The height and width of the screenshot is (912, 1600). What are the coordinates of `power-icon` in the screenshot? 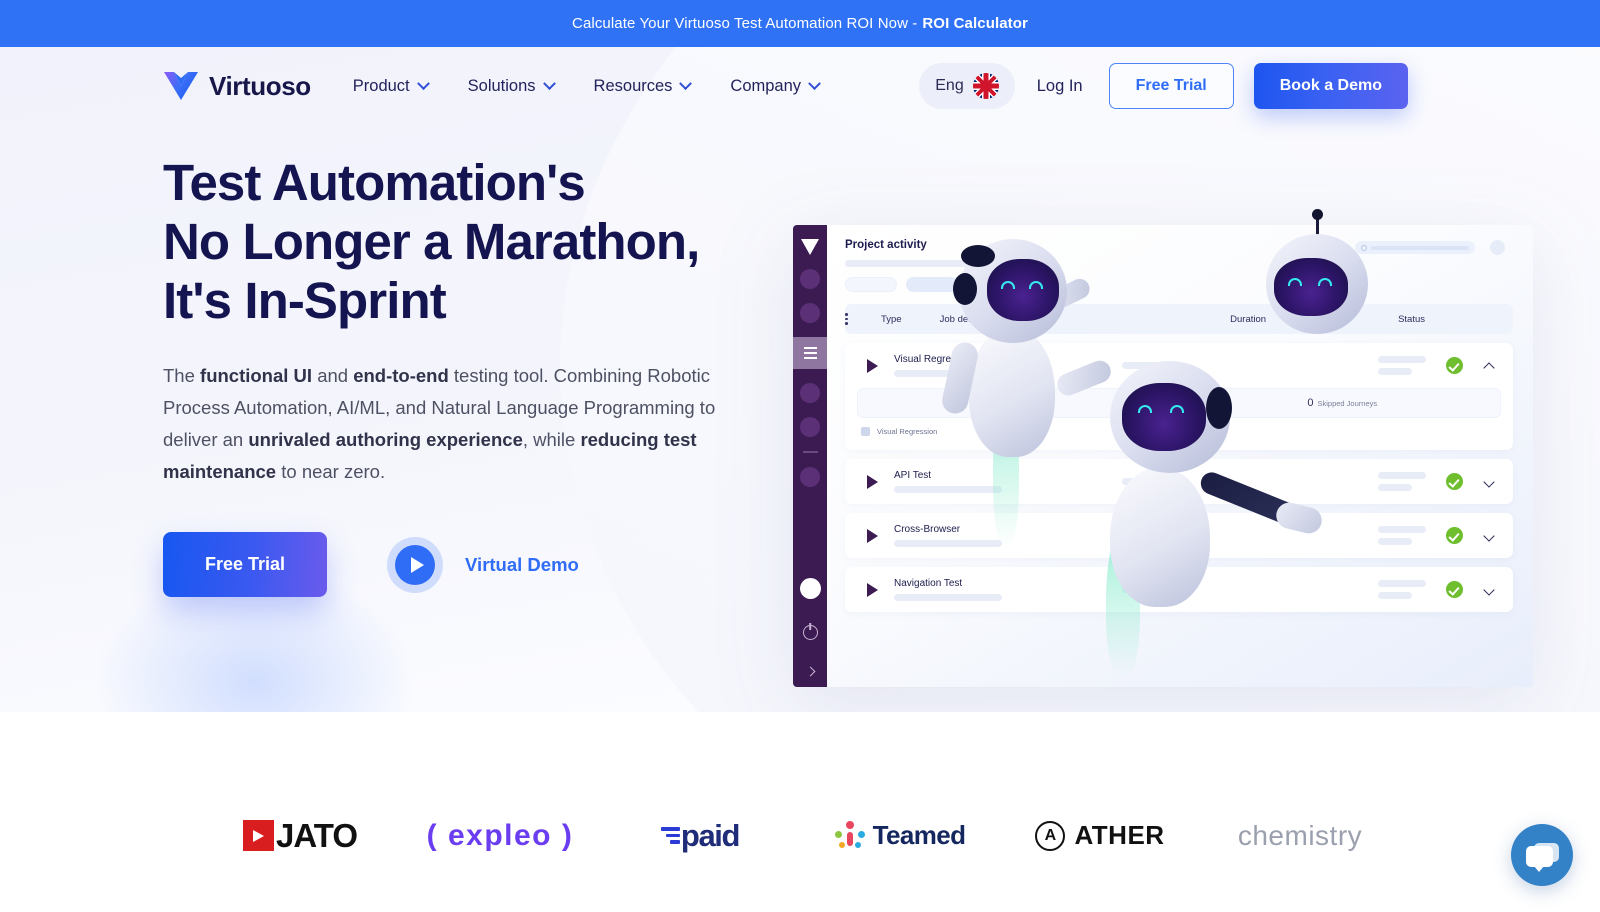 It's located at (810, 632).